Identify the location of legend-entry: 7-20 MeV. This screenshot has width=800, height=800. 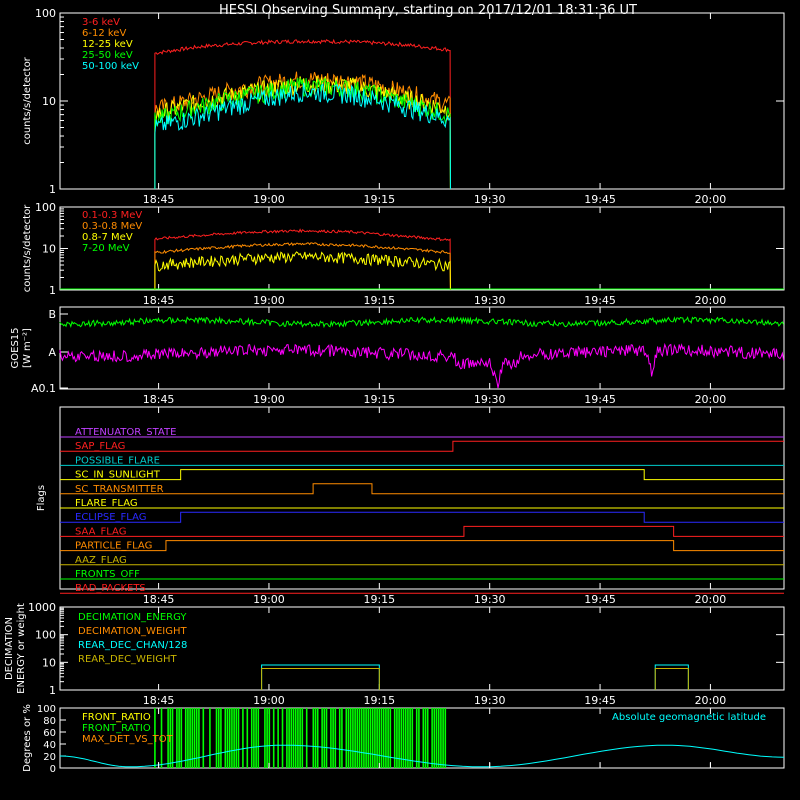
(106, 248).